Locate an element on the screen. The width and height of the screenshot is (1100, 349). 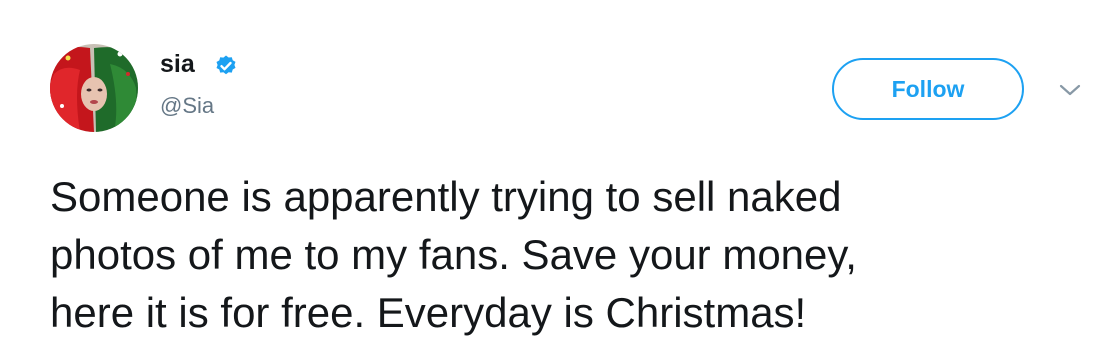
user-handle: @Sia is located at coordinates (187, 106).